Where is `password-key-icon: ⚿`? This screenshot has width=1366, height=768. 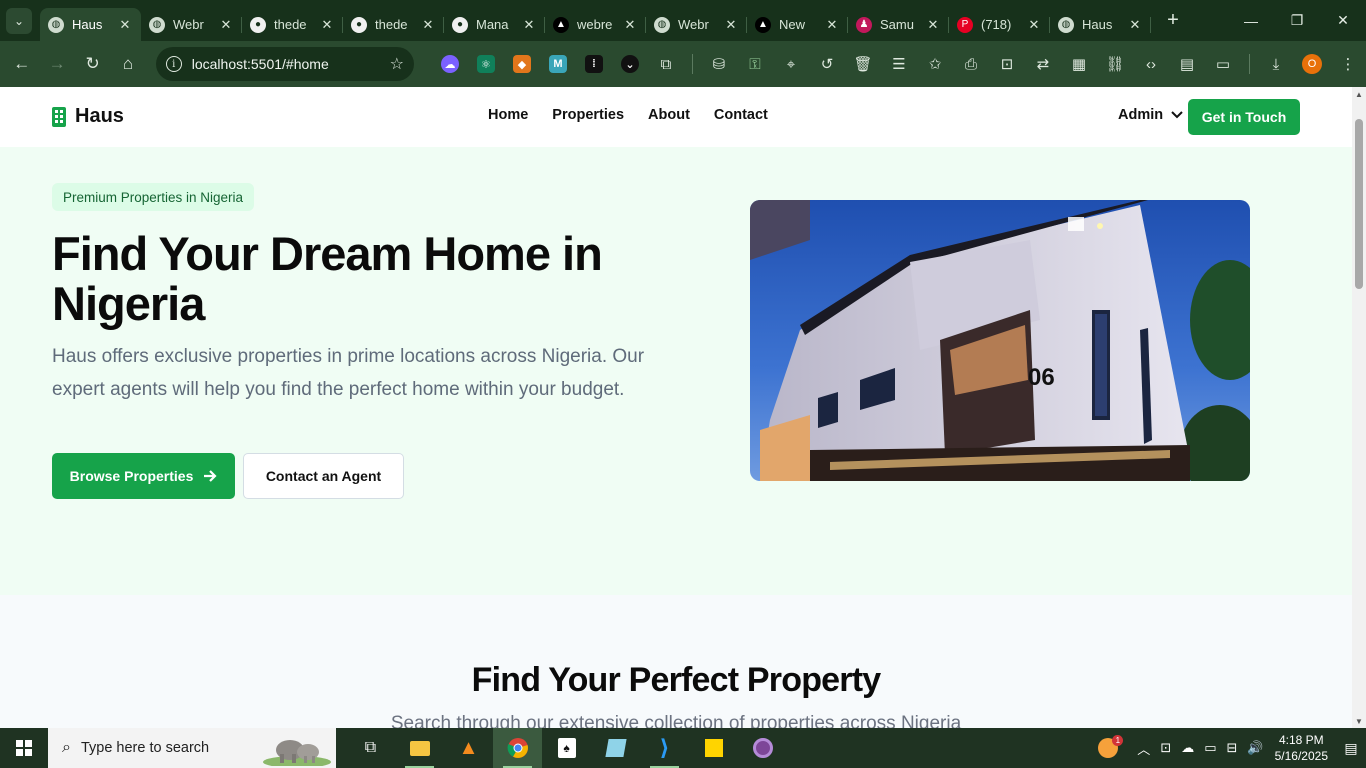 password-key-icon: ⚿ is located at coordinates (755, 64).